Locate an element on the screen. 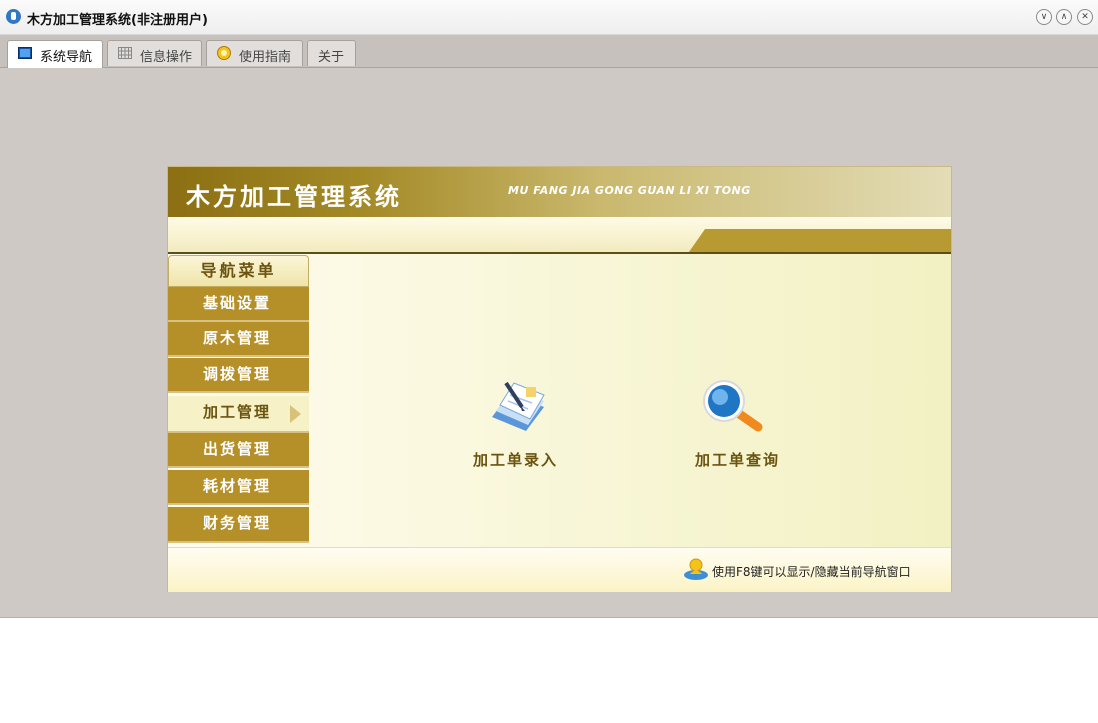 This screenshot has width=1098, height=723. nav-item-transfer-management: 调拨管理 is located at coordinates (238, 375).